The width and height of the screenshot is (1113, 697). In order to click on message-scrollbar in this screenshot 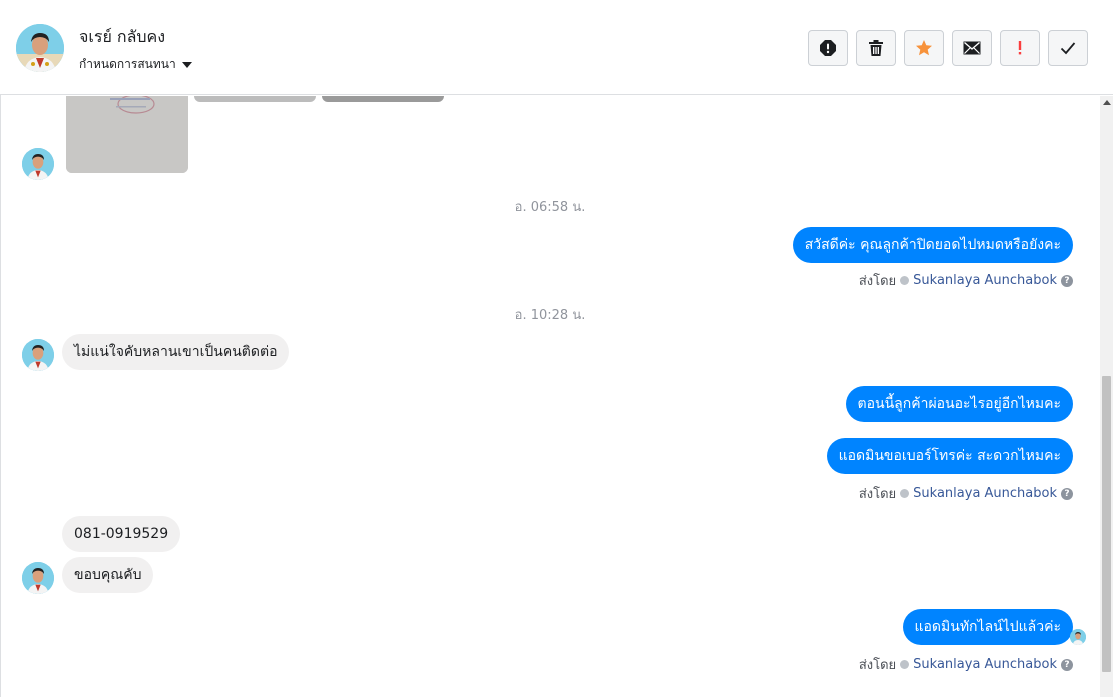, I will do `click(1106, 396)`.